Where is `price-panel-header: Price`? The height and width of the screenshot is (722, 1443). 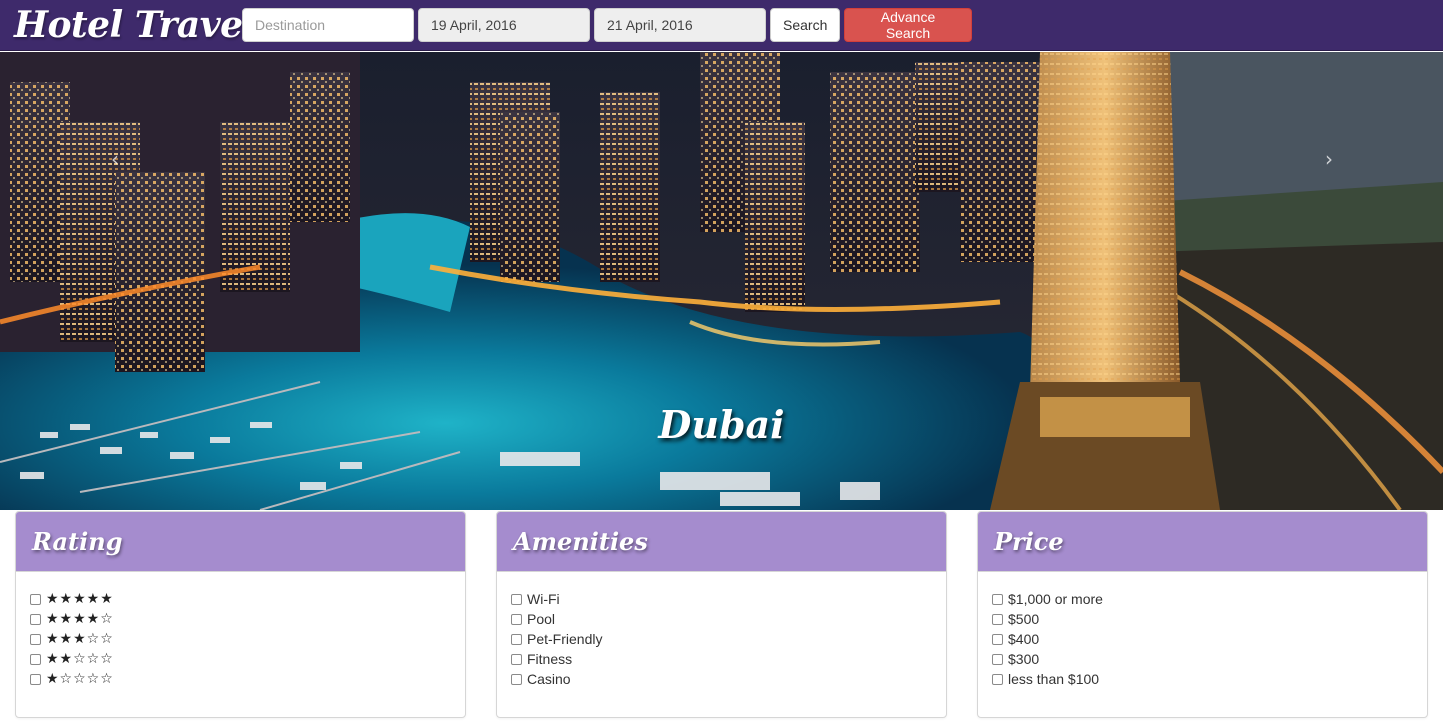
price-panel-header: Price is located at coordinates (1202, 542).